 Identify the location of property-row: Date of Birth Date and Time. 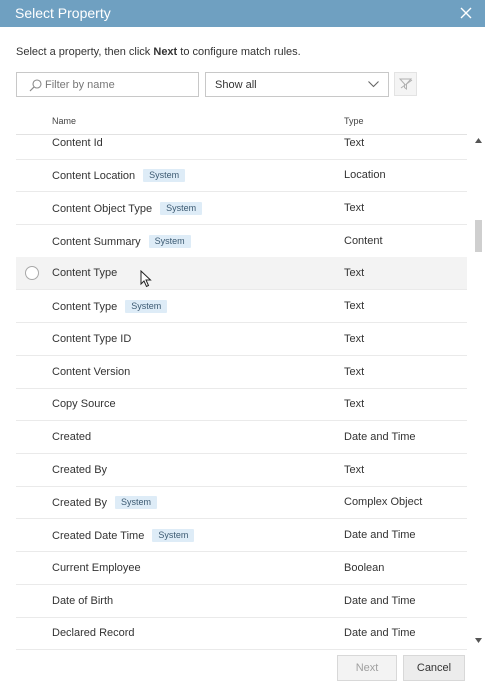
(241, 601).